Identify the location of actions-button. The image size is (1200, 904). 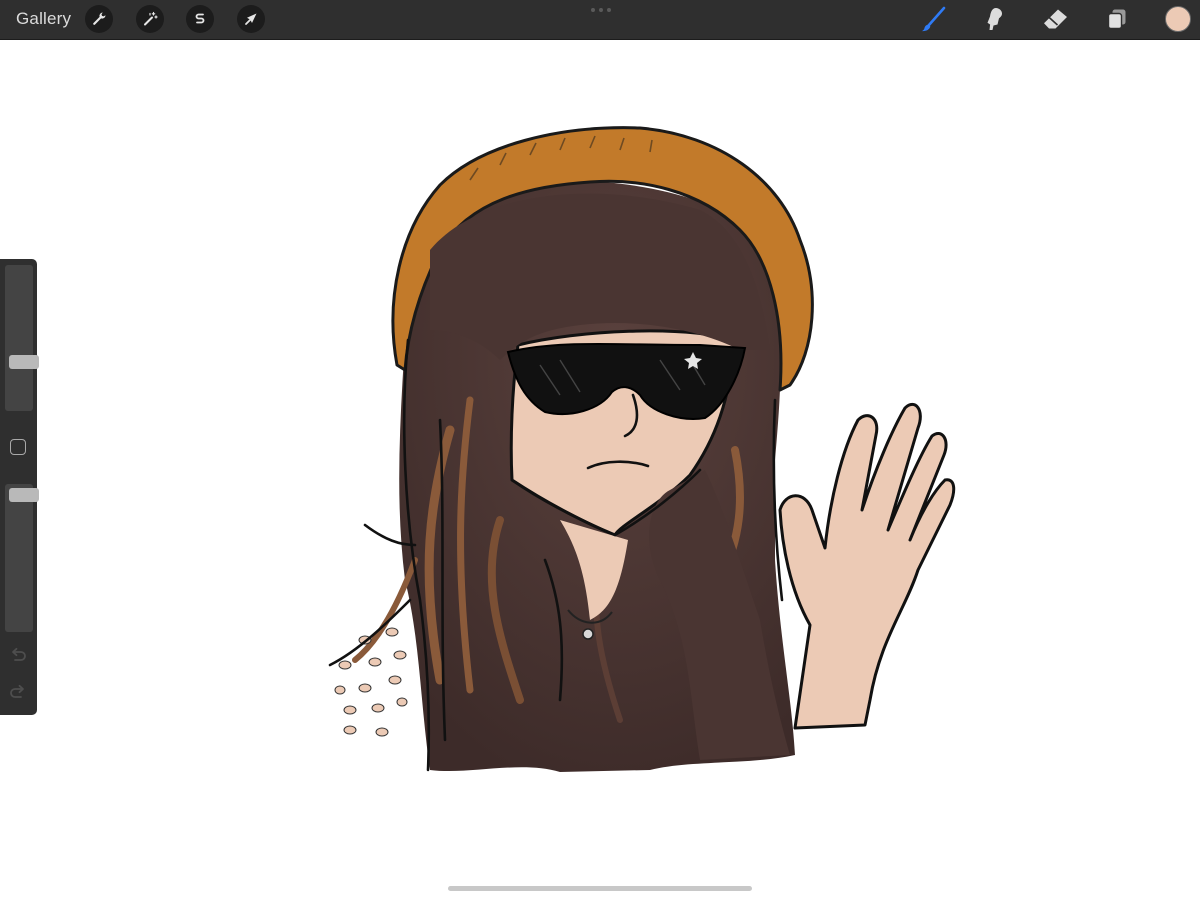
(99, 19).